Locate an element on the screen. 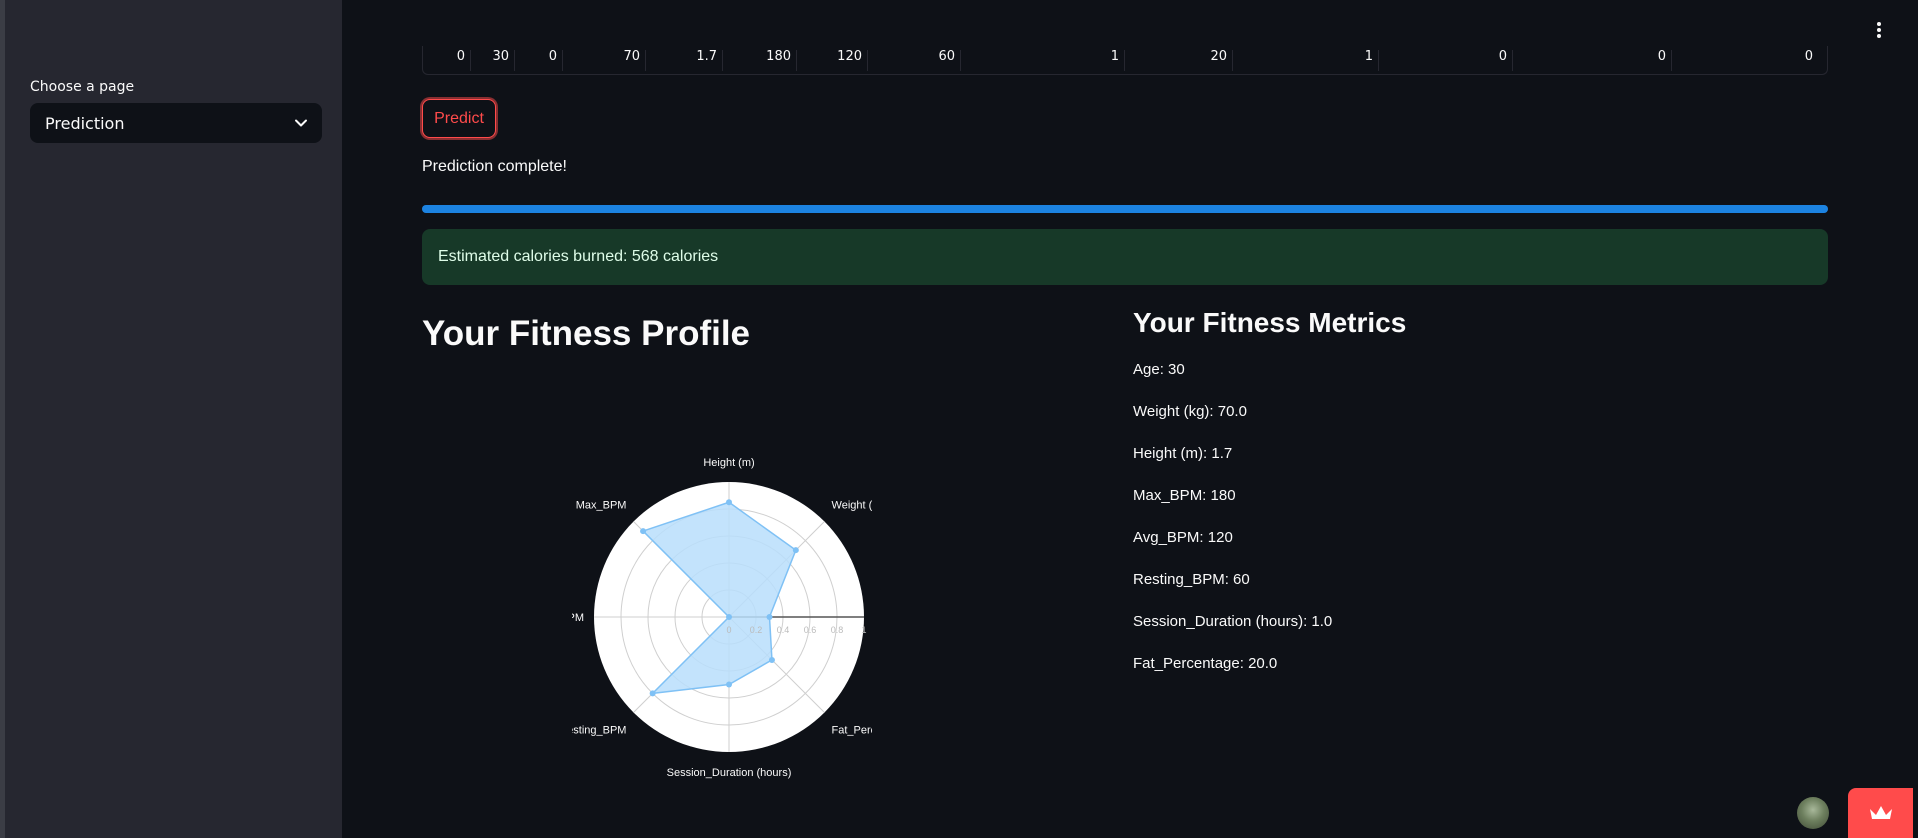  metric-fat-percentage: Fat_Percentage: 20.0 is located at coordinates (1205, 663).